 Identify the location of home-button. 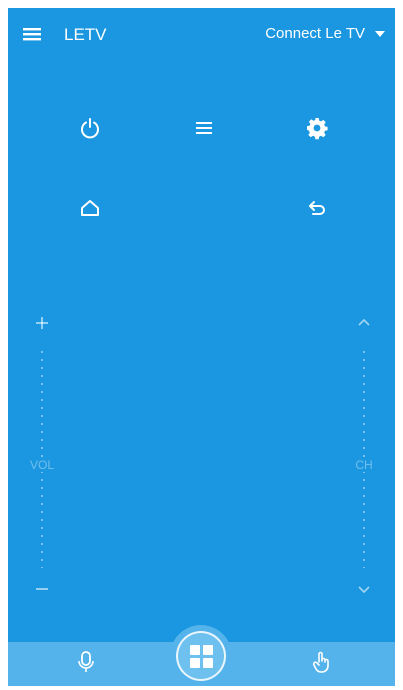
(90, 208).